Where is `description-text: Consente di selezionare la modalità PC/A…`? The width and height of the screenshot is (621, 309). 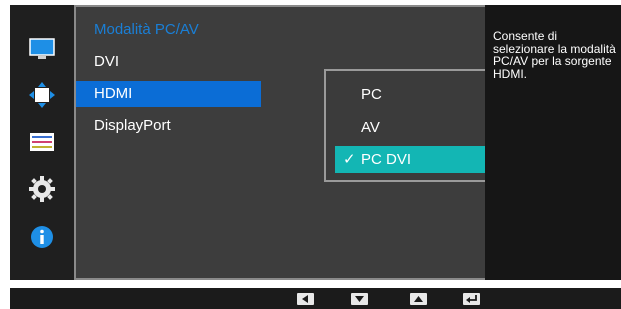
description-text: Consente di selezionare la modalità PC/A… is located at coordinates (554, 55).